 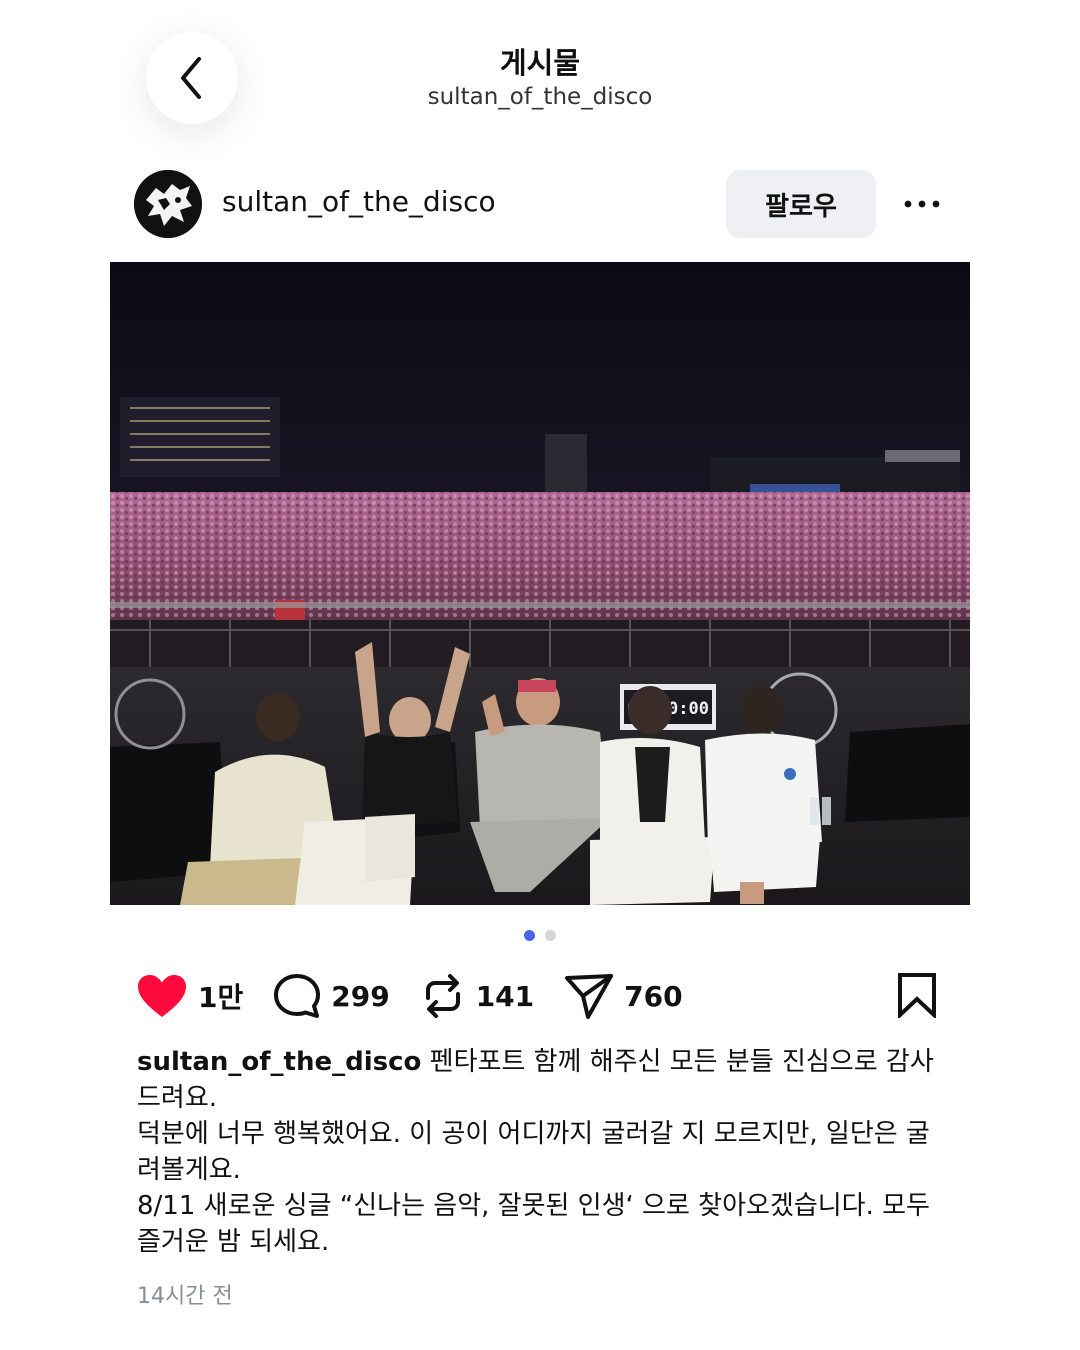 I want to click on repost-button: 141, so click(x=477, y=996).